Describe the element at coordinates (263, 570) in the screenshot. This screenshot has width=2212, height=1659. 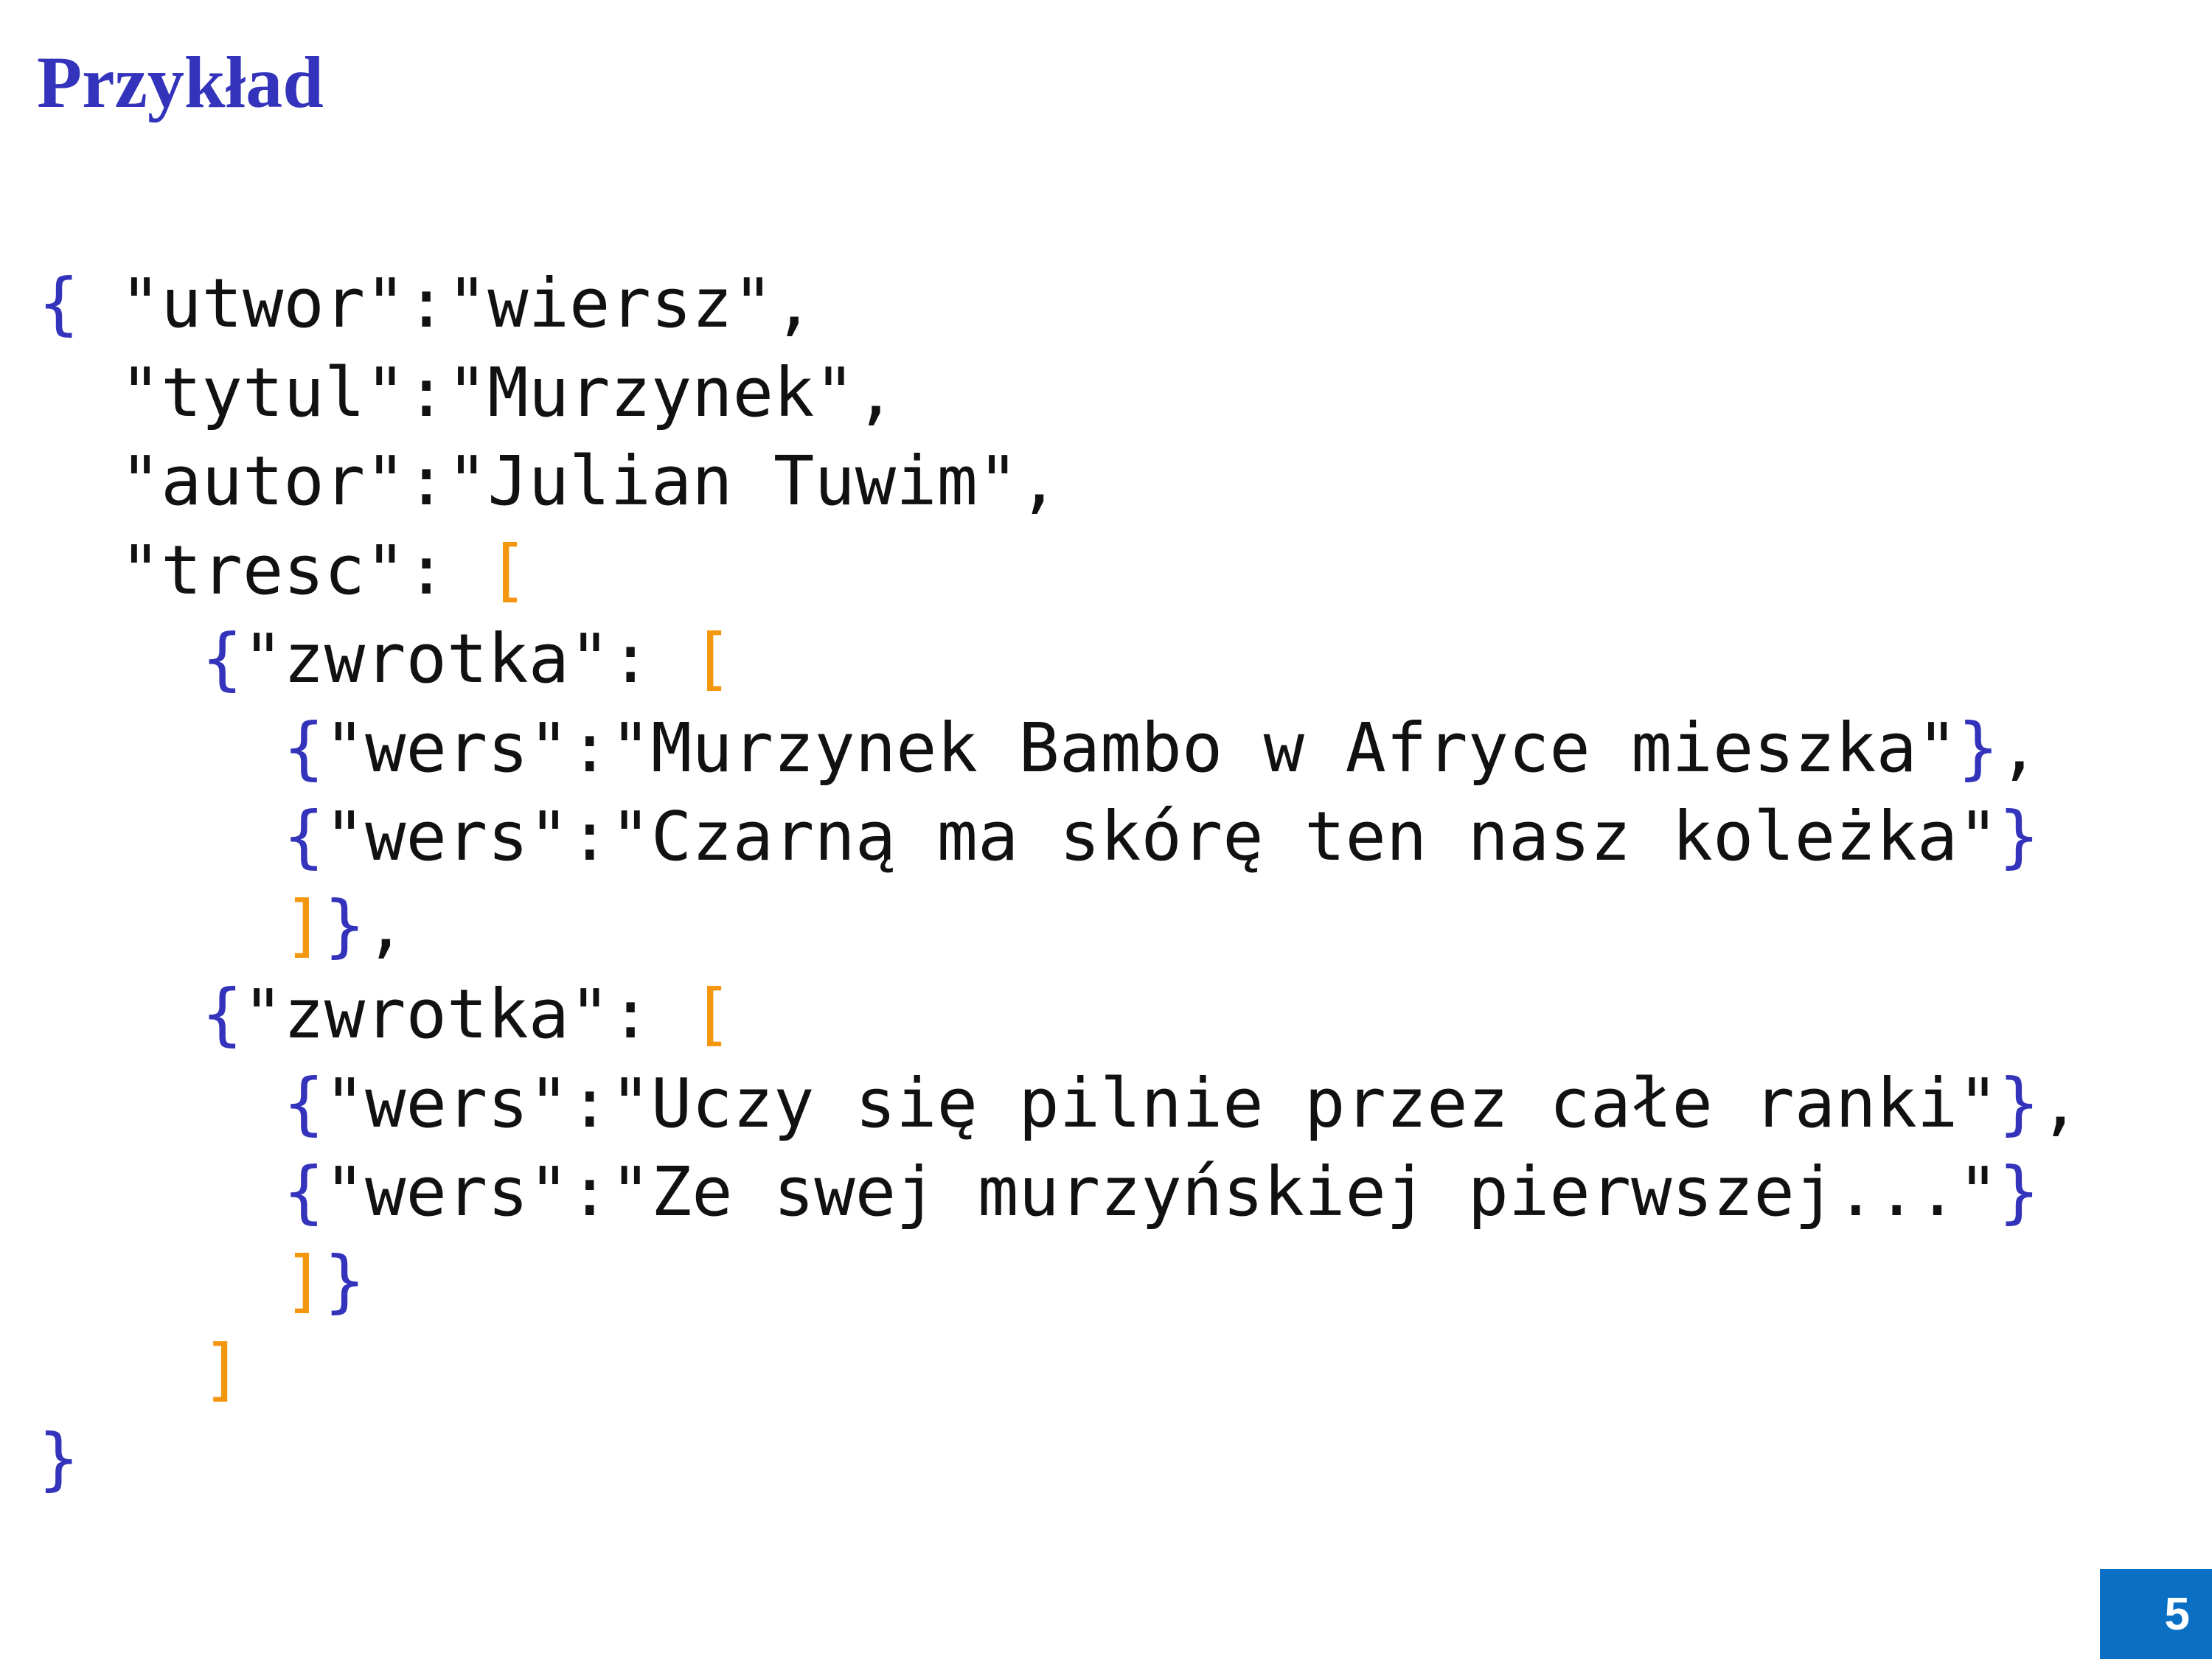
I see `code-text: "tresc":` at that location.